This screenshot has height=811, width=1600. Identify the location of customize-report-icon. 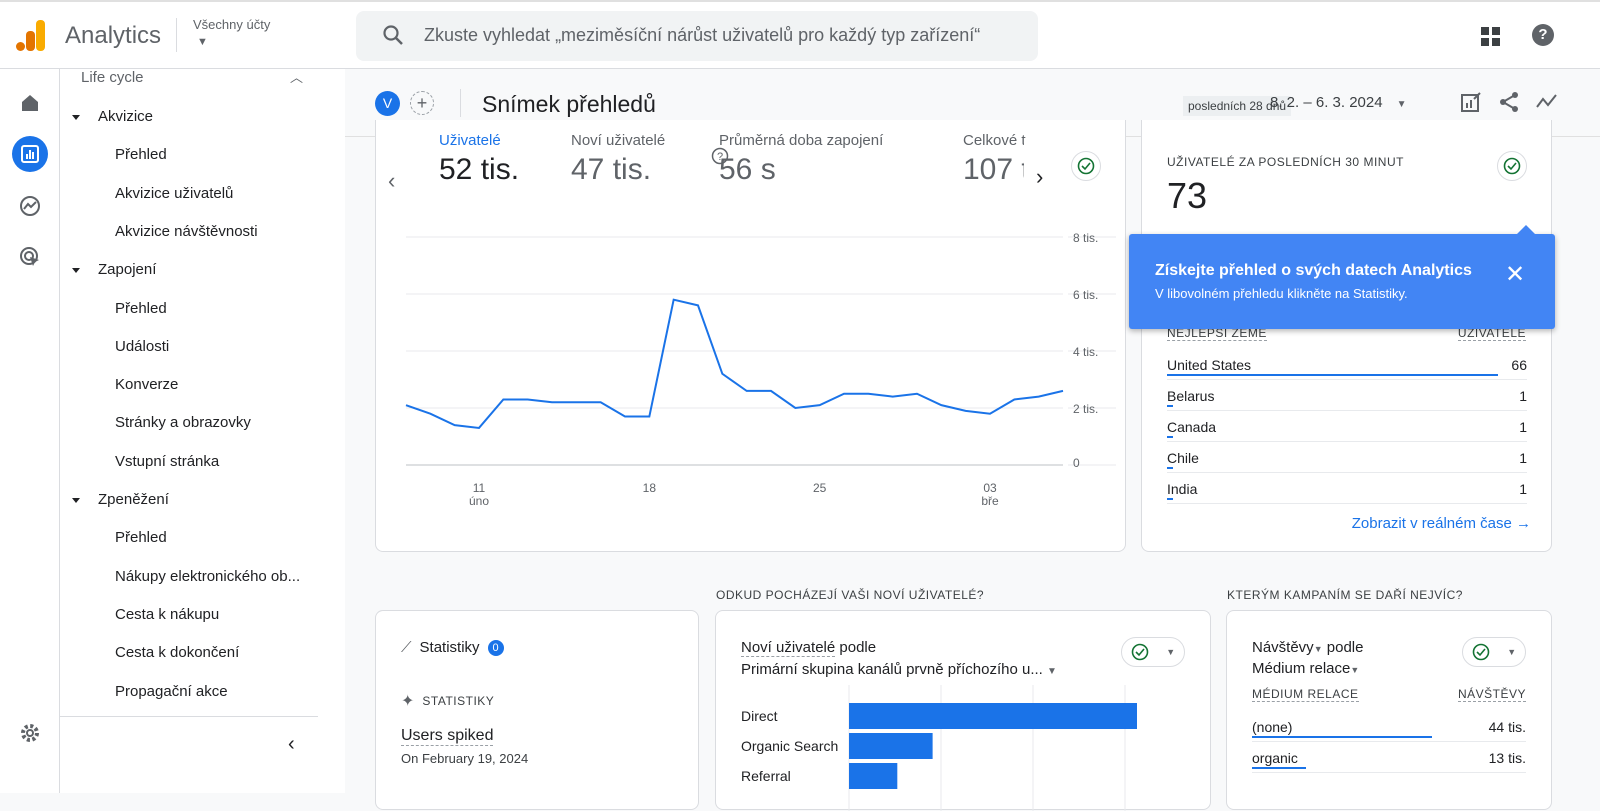
(1471, 102).